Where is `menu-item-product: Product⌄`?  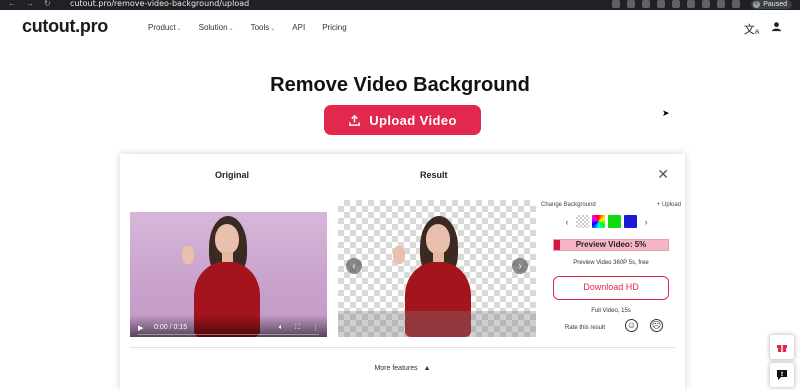
menu-item-product: Product⌄ is located at coordinates (165, 27).